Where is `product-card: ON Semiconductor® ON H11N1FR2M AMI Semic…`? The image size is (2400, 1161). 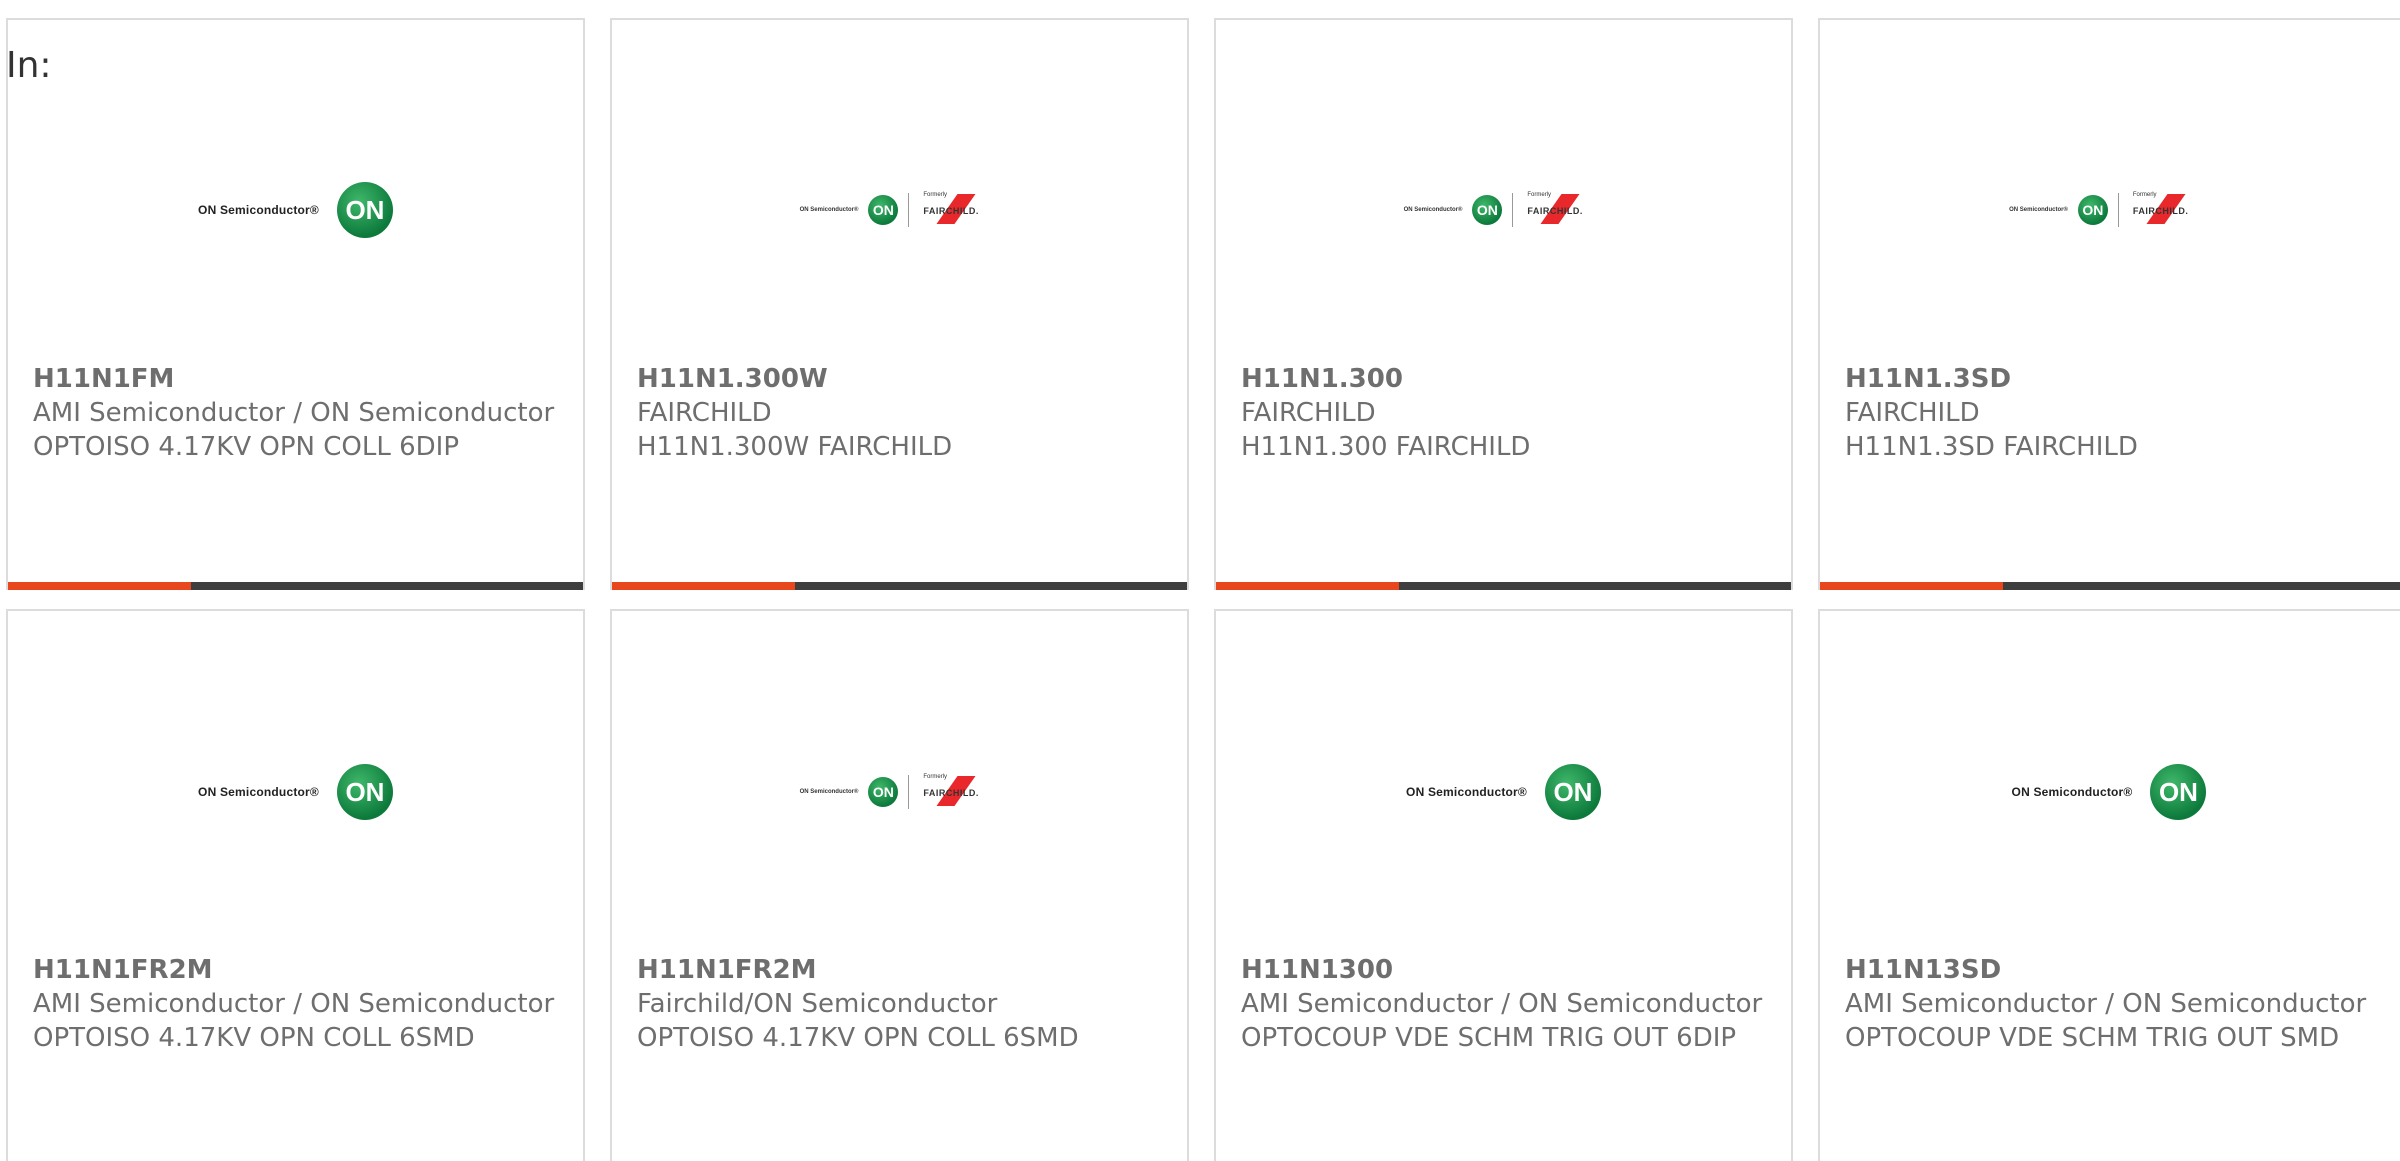
product-card: ON Semiconductor® ON H11N1FR2M AMI Semic… is located at coordinates (295, 885).